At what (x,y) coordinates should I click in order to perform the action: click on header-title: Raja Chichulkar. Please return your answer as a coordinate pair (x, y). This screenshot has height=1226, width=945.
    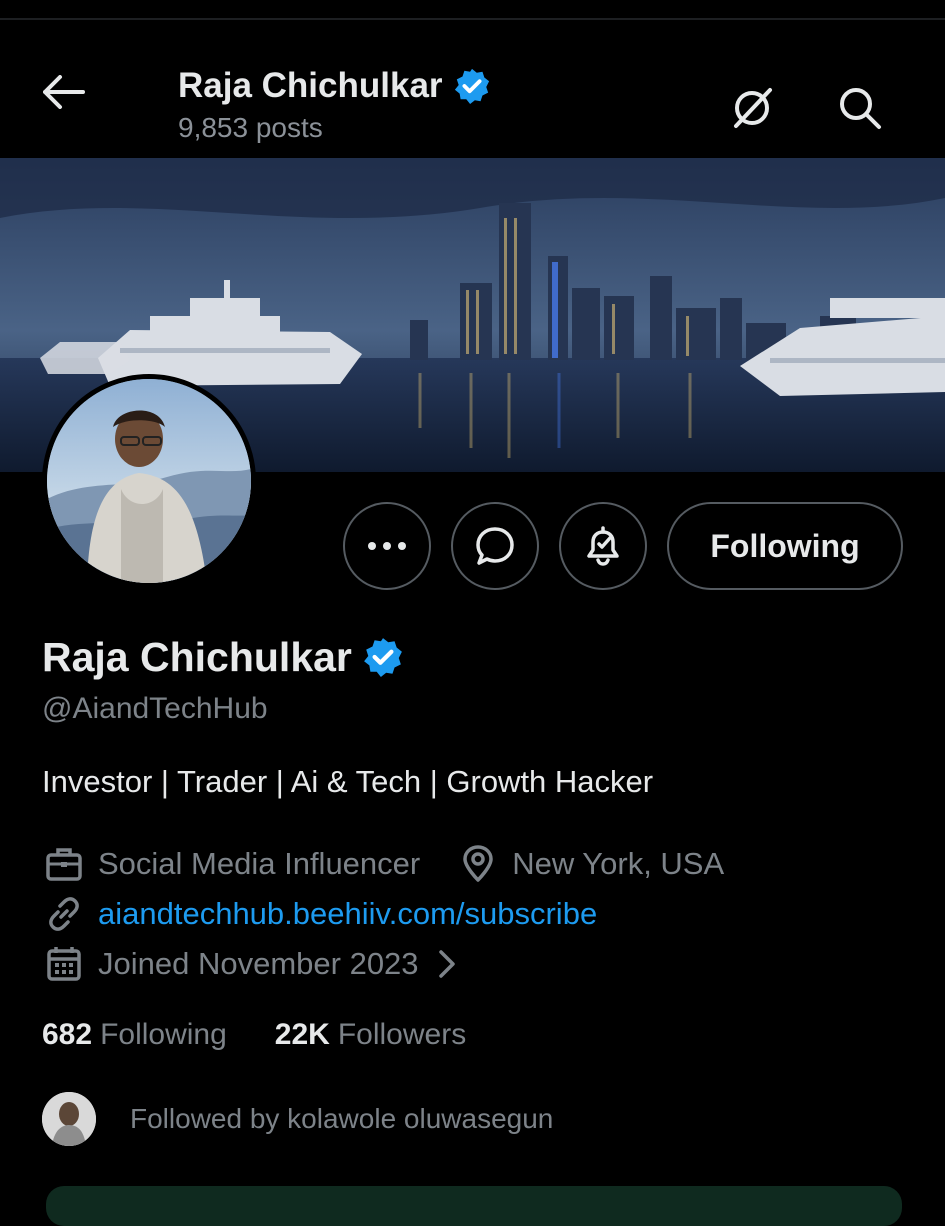
    Looking at the image, I should click on (334, 86).